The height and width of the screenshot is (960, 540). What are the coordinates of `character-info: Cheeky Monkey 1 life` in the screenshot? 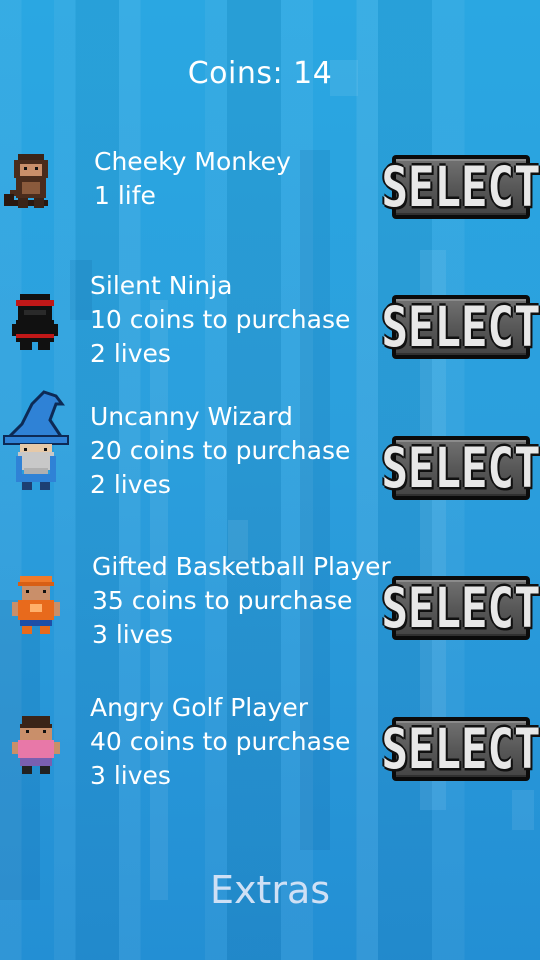 It's located at (192, 179).